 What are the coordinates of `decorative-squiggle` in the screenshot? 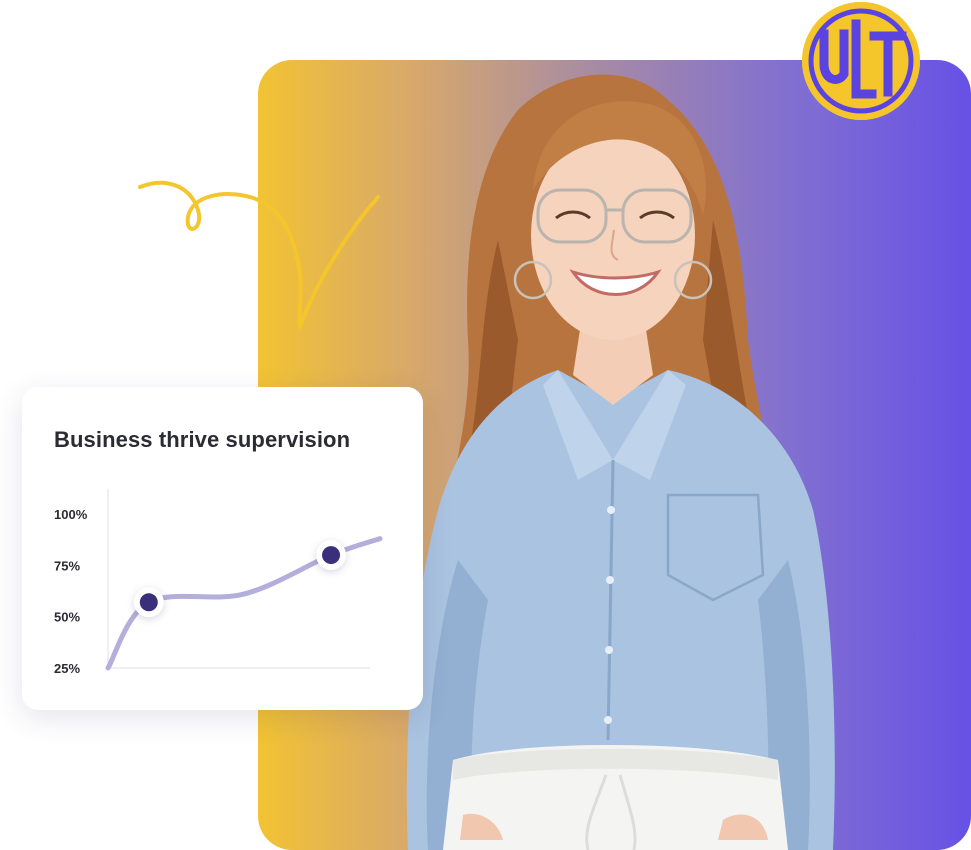 It's located at (259, 254).